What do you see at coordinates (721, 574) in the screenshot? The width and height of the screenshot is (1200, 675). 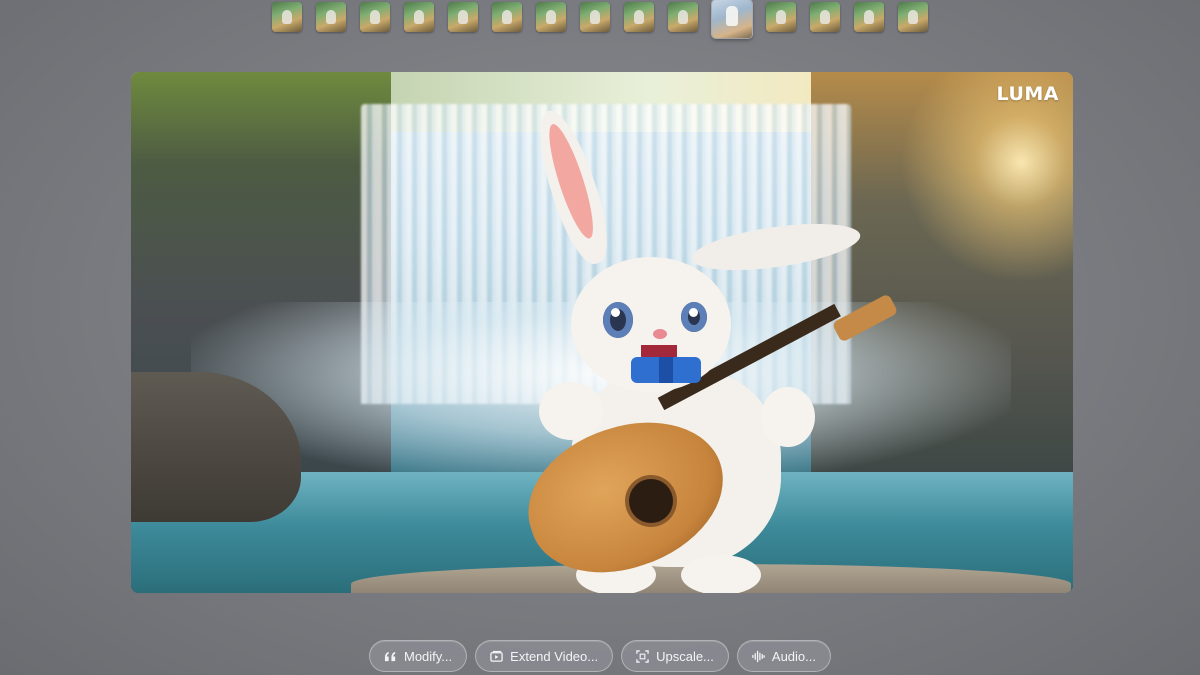 I see `bunny-right-foot` at bounding box center [721, 574].